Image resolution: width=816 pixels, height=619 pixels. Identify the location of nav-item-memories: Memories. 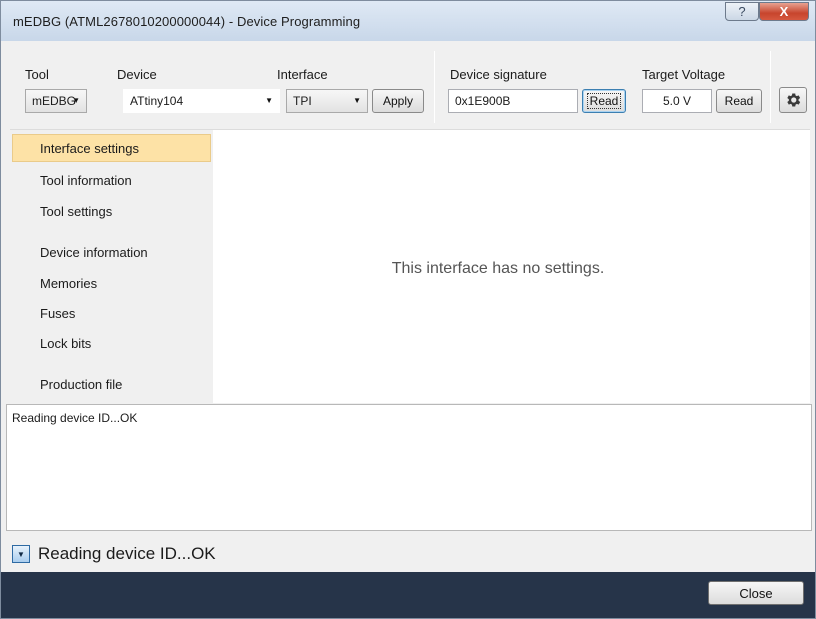
(111, 283).